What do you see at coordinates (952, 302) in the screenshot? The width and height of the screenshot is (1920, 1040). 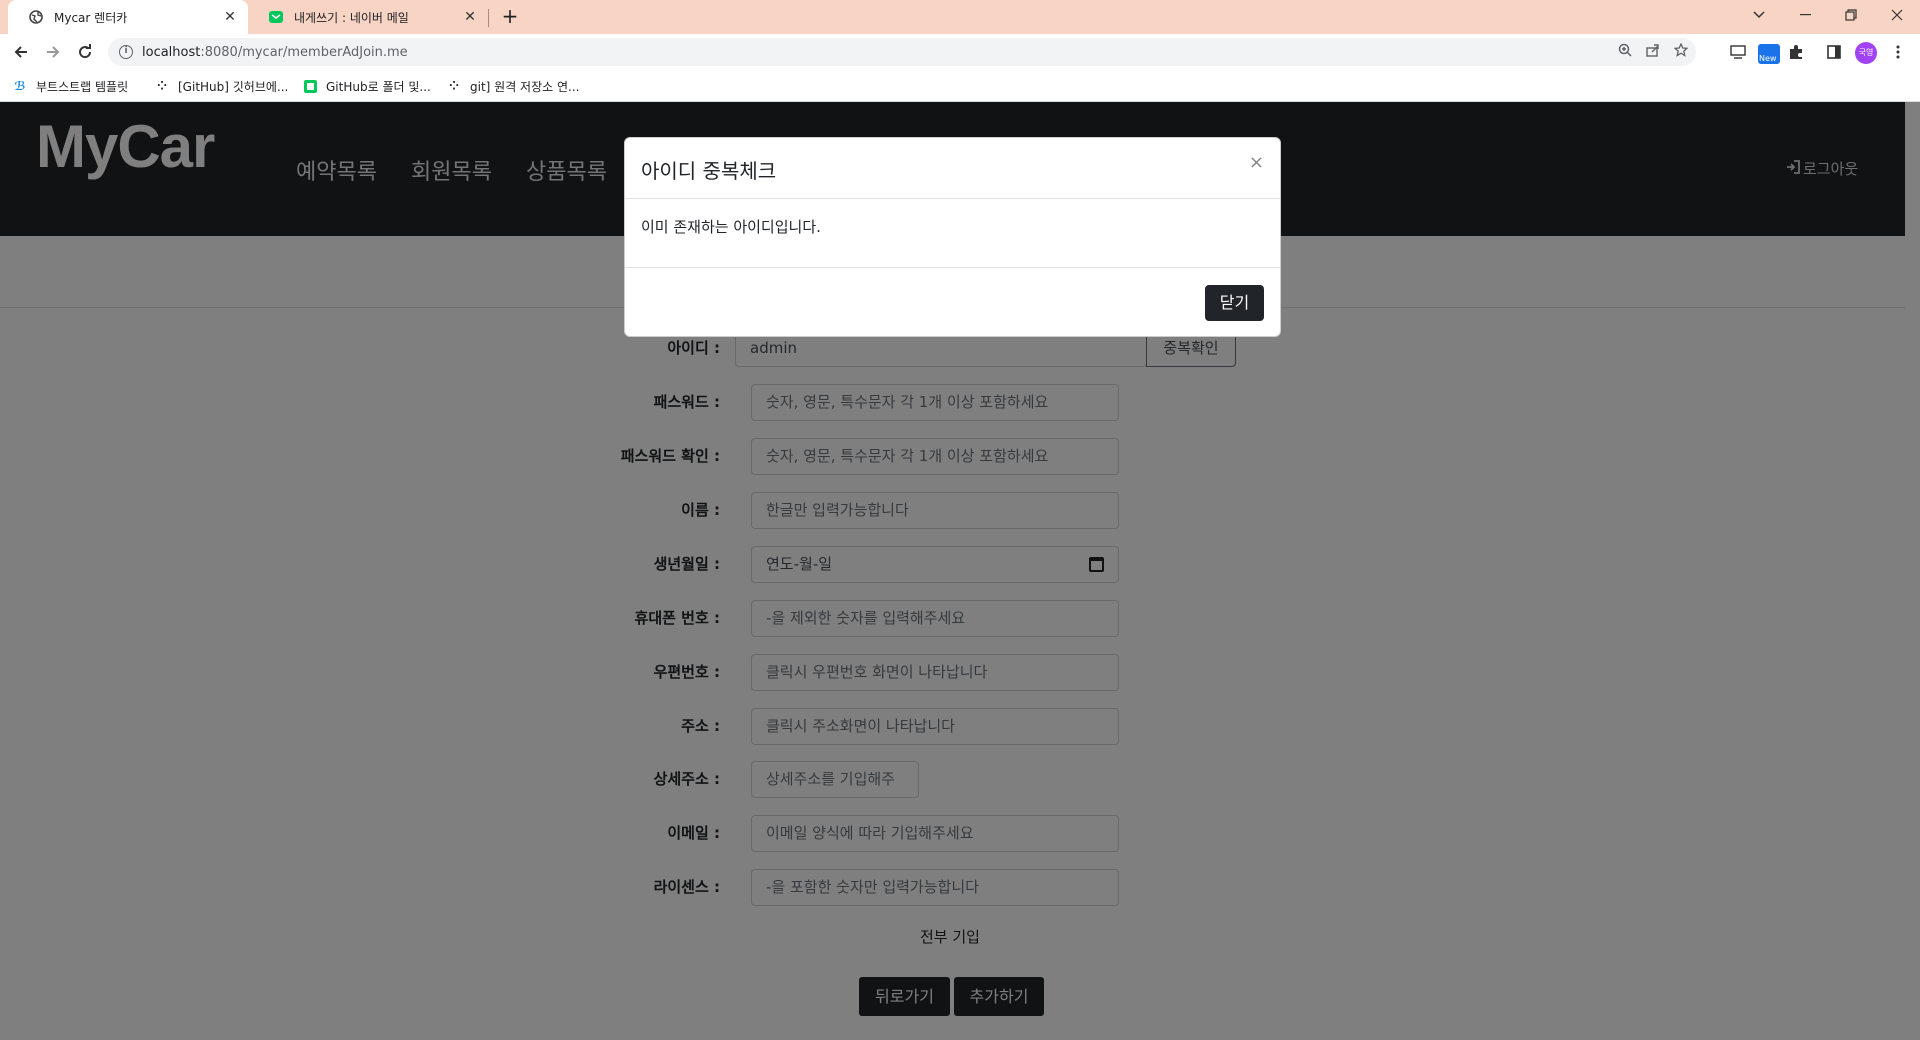 I see `modal-footer: 닫기` at bounding box center [952, 302].